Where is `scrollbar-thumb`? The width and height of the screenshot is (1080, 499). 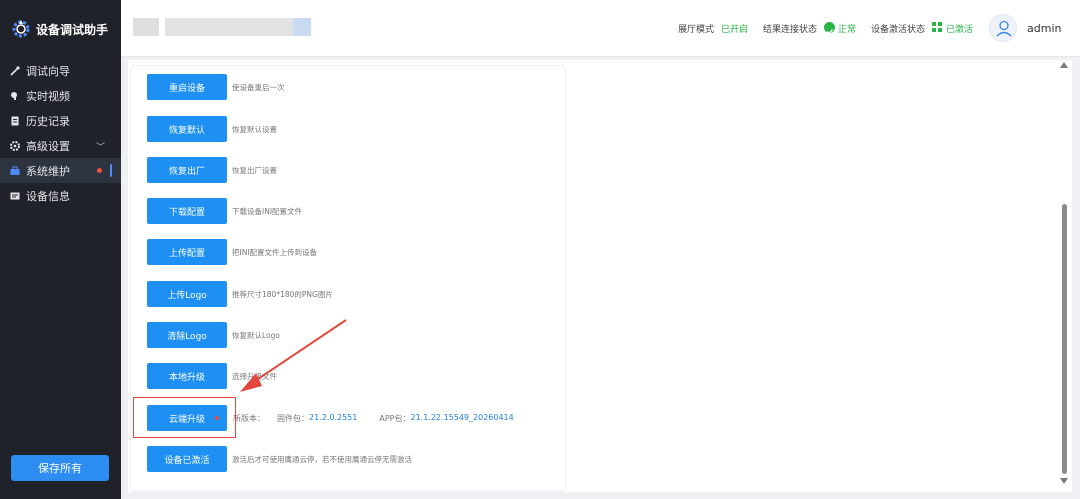
scrollbar-thumb is located at coordinates (1064, 339).